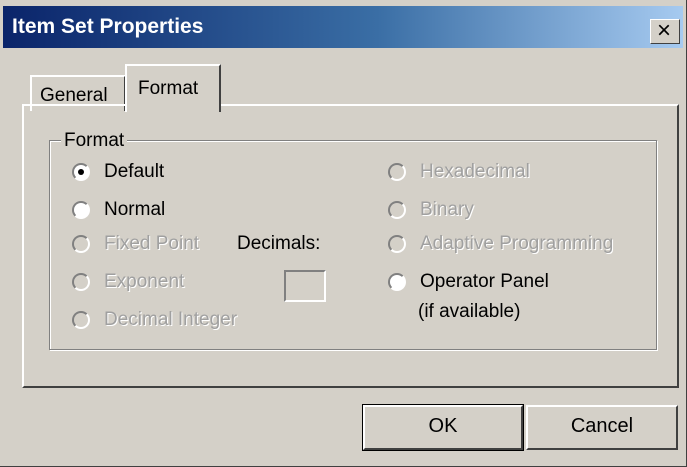 The width and height of the screenshot is (687, 467). What do you see at coordinates (343, 27) in the screenshot?
I see `title-bar: Item Set Properties` at bounding box center [343, 27].